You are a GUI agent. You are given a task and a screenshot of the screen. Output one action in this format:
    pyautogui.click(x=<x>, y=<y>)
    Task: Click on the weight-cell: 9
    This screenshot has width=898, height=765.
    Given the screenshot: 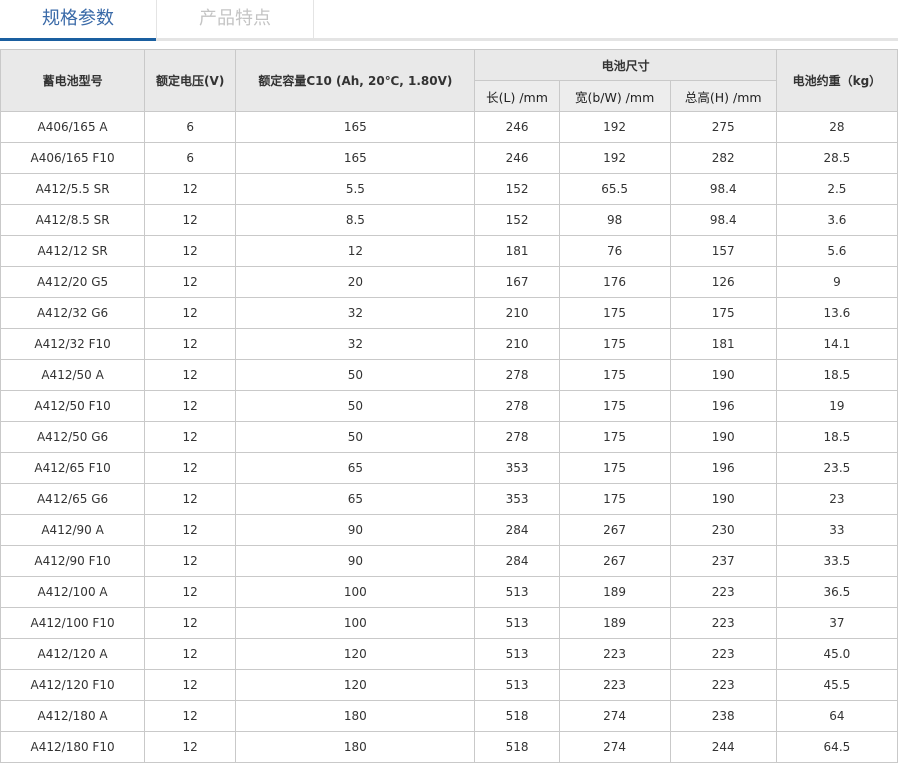 What is the action you would take?
    pyautogui.click(x=836, y=282)
    